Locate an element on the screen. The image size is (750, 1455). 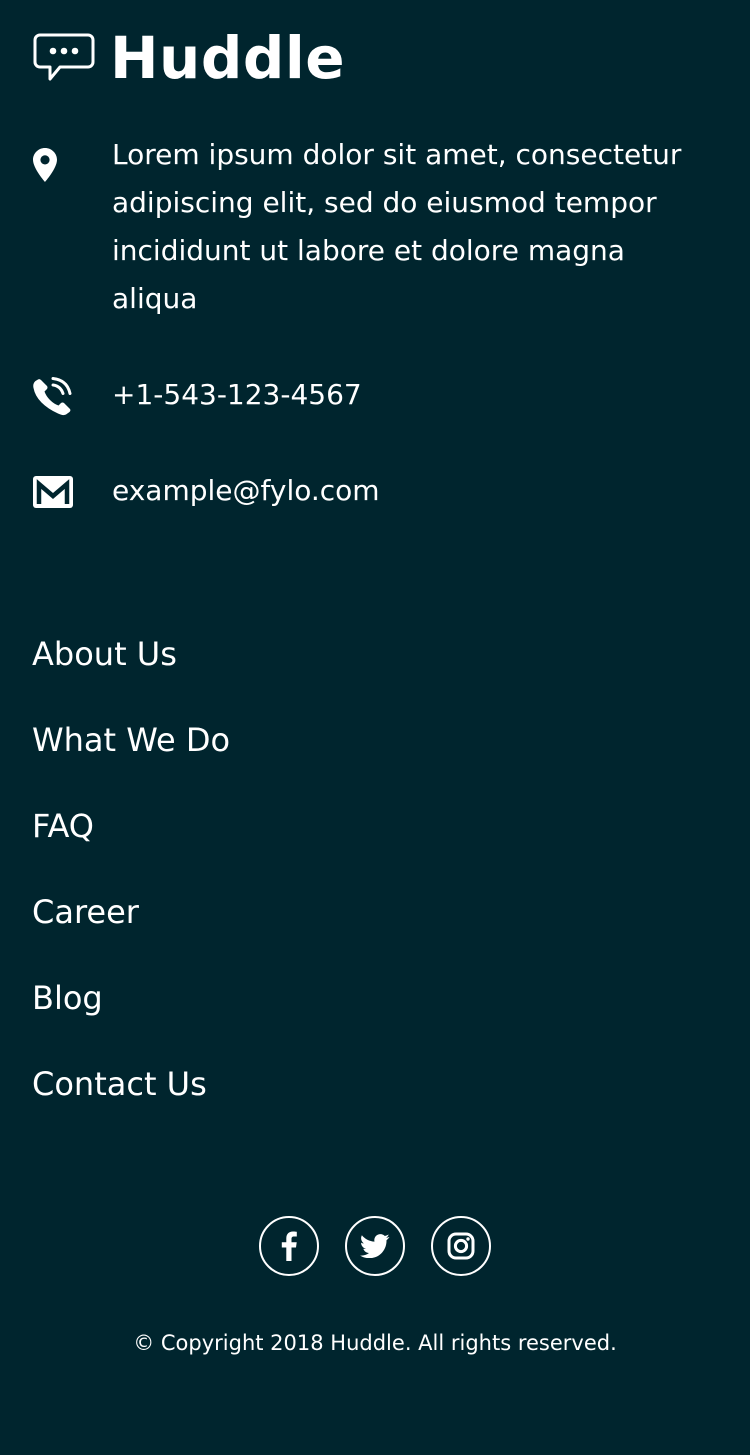
nav-link-blog: Blog is located at coordinates (131, 998).